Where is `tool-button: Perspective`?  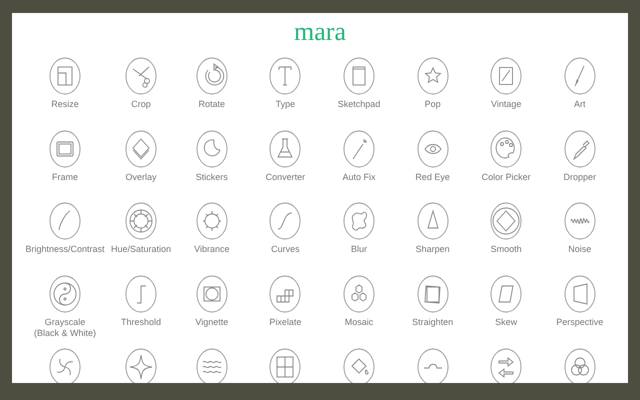 tool-button: Perspective is located at coordinates (579, 311).